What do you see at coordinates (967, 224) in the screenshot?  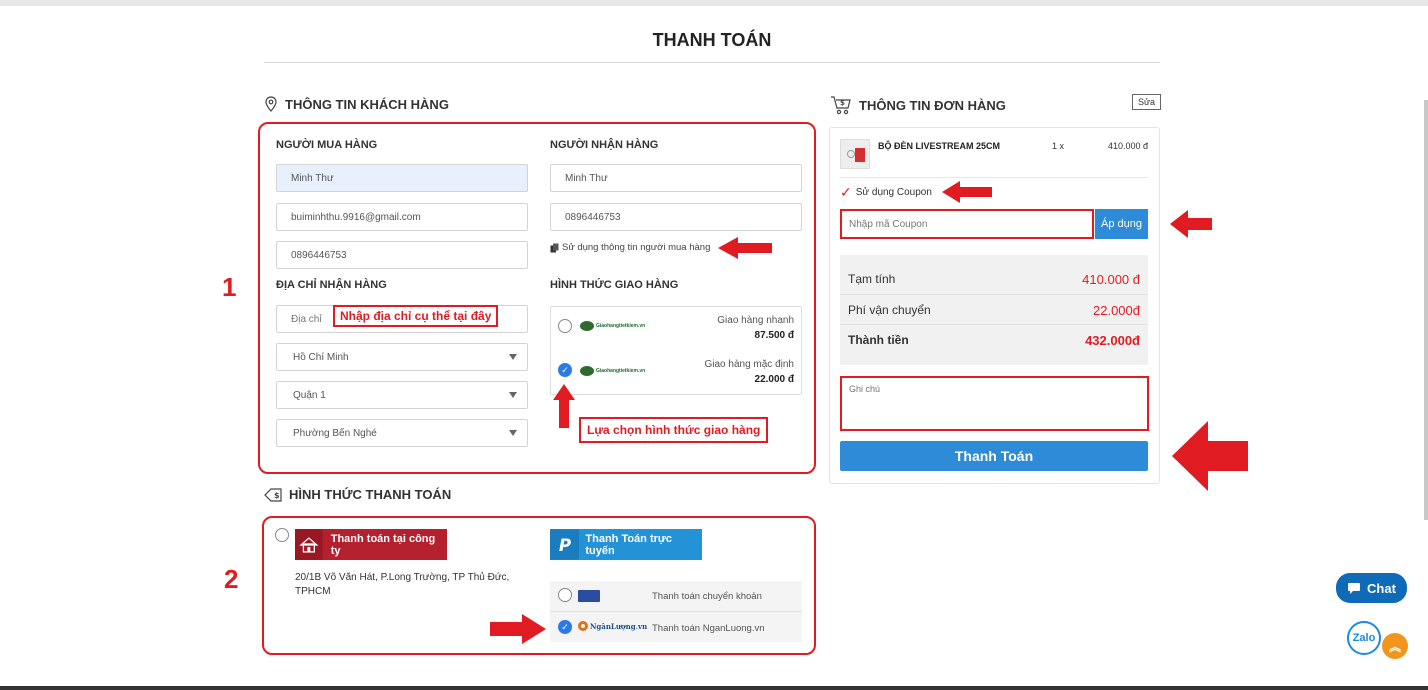 I see `coupon-input: Nhập mã Coupon` at bounding box center [967, 224].